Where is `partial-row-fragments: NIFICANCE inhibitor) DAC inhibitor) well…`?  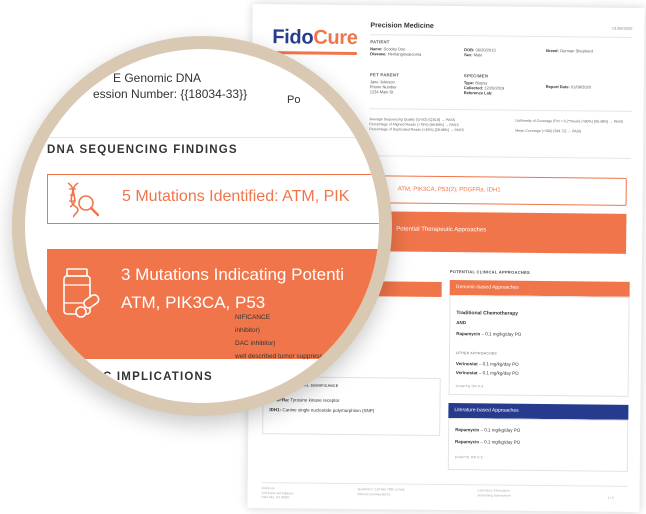
partial-row-fragments: NIFICANCE inhibitor) DAC inhibitor) well… is located at coordinates (282, 337).